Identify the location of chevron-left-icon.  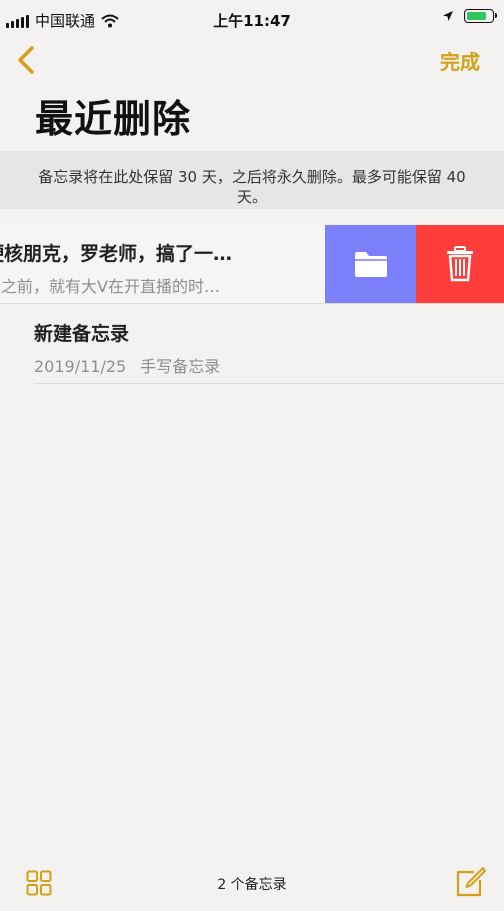
(26, 60).